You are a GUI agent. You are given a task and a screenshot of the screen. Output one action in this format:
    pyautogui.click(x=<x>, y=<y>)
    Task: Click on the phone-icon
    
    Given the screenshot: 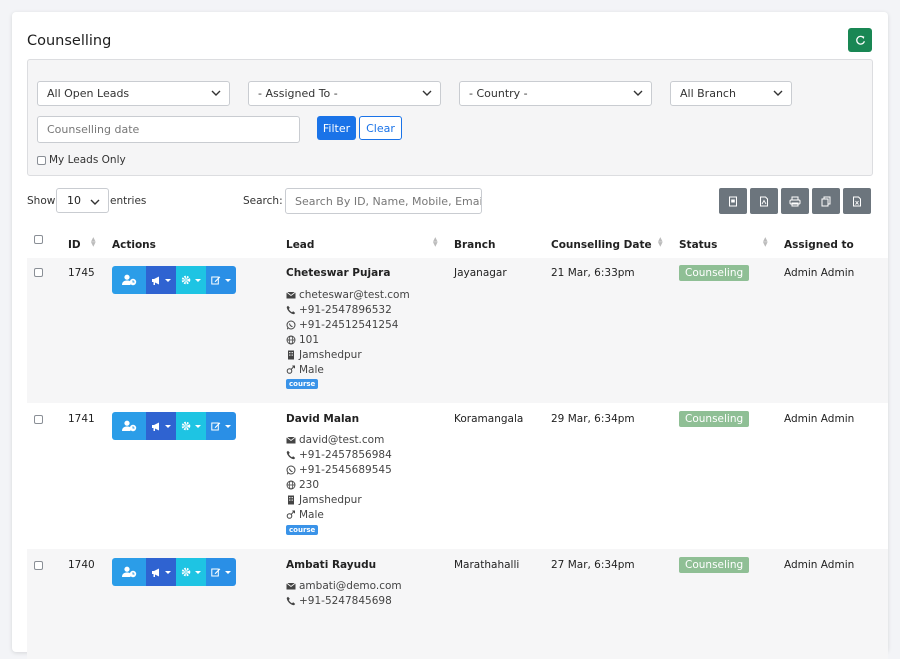 What is the action you would take?
    pyautogui.click(x=291, y=455)
    